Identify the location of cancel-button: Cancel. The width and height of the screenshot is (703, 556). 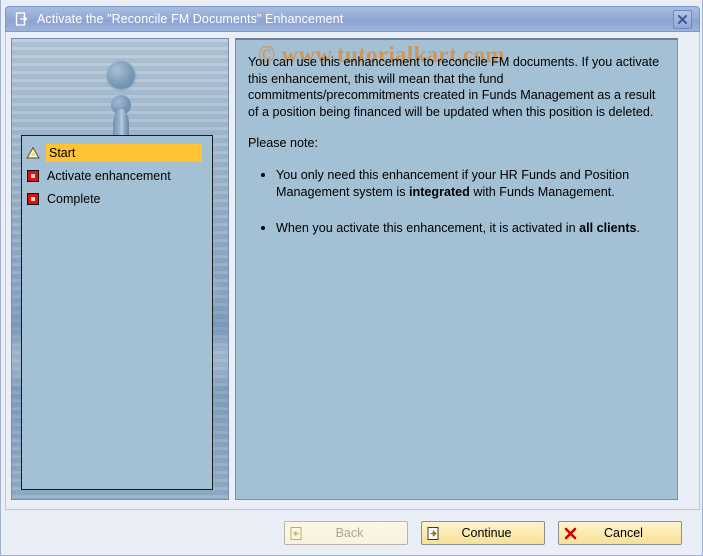
(620, 533).